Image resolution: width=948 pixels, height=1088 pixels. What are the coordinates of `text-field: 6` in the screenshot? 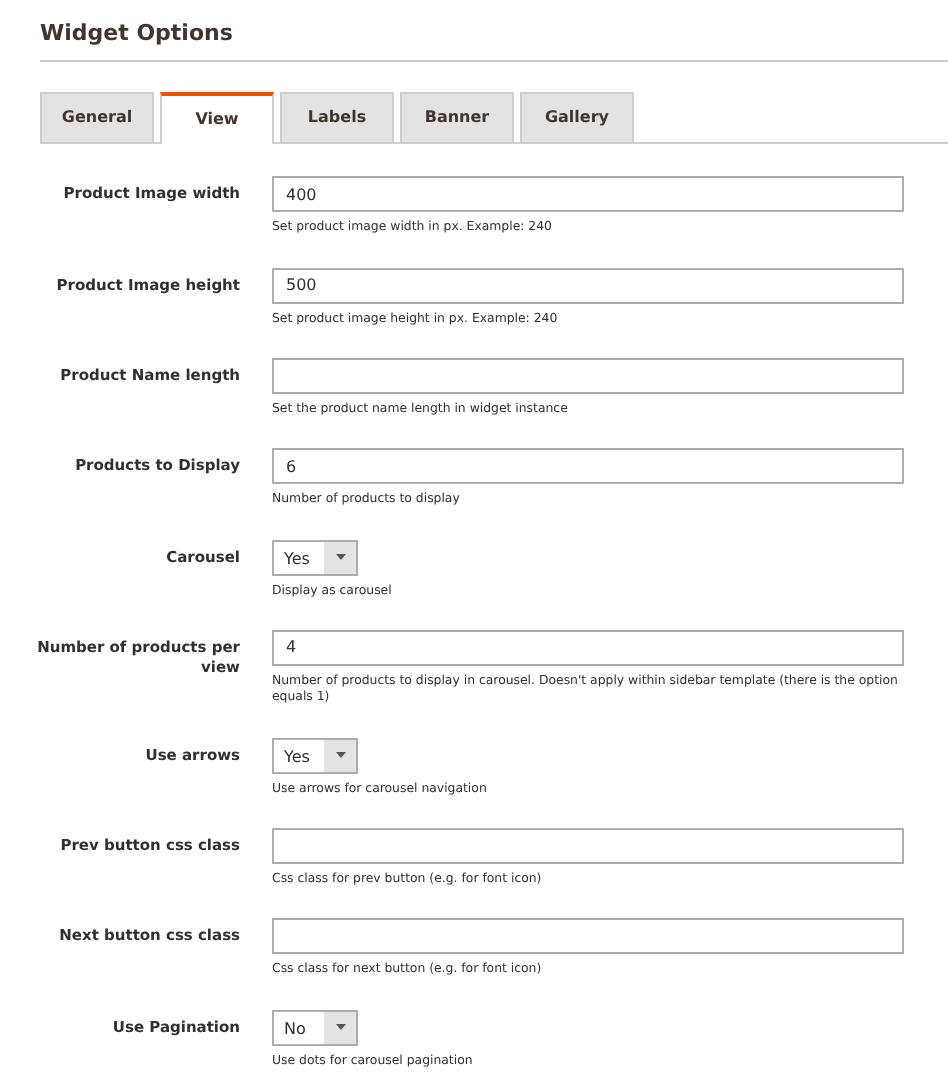 It's located at (588, 466).